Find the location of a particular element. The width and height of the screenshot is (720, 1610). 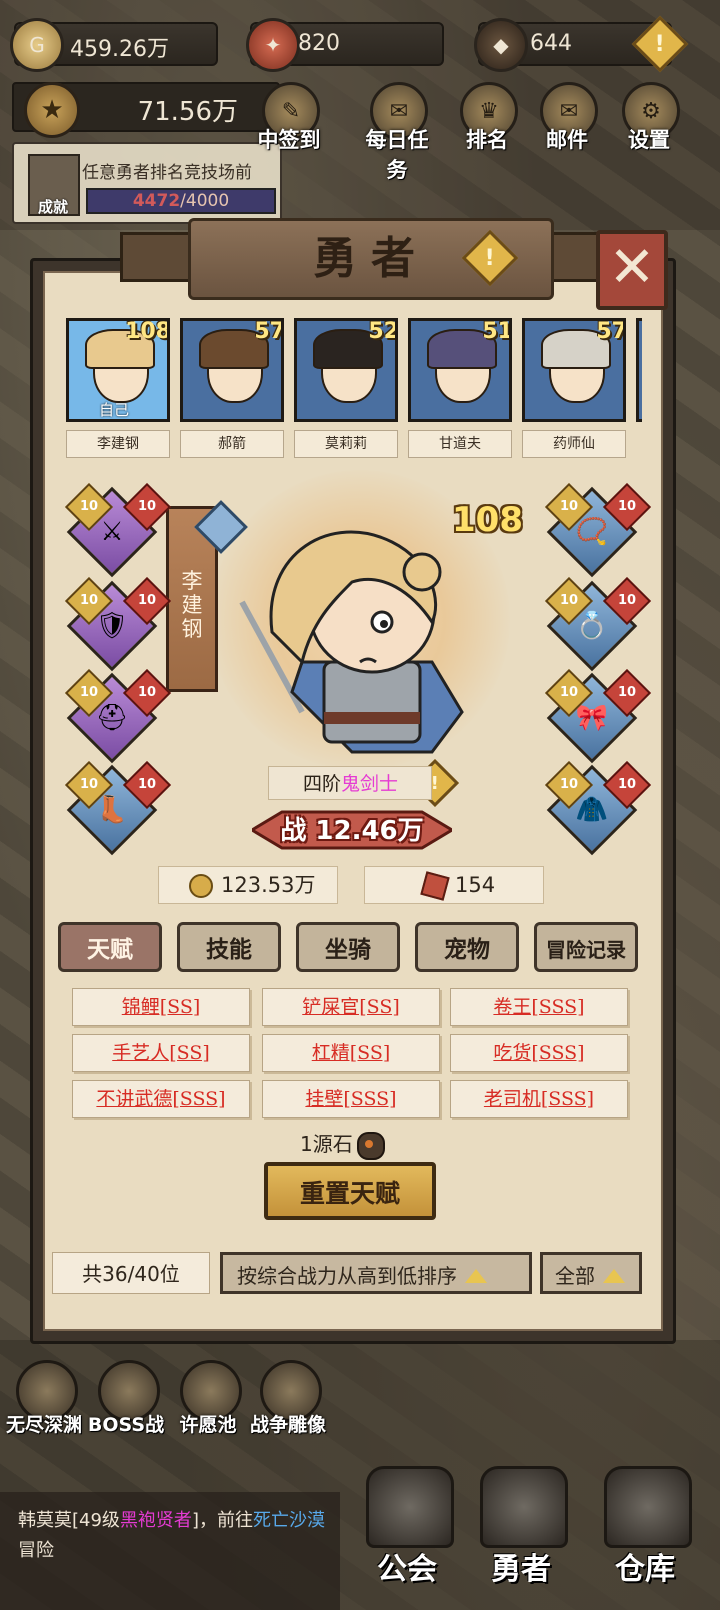

nav-warehouse: 仓库 is located at coordinates (645, 1530).